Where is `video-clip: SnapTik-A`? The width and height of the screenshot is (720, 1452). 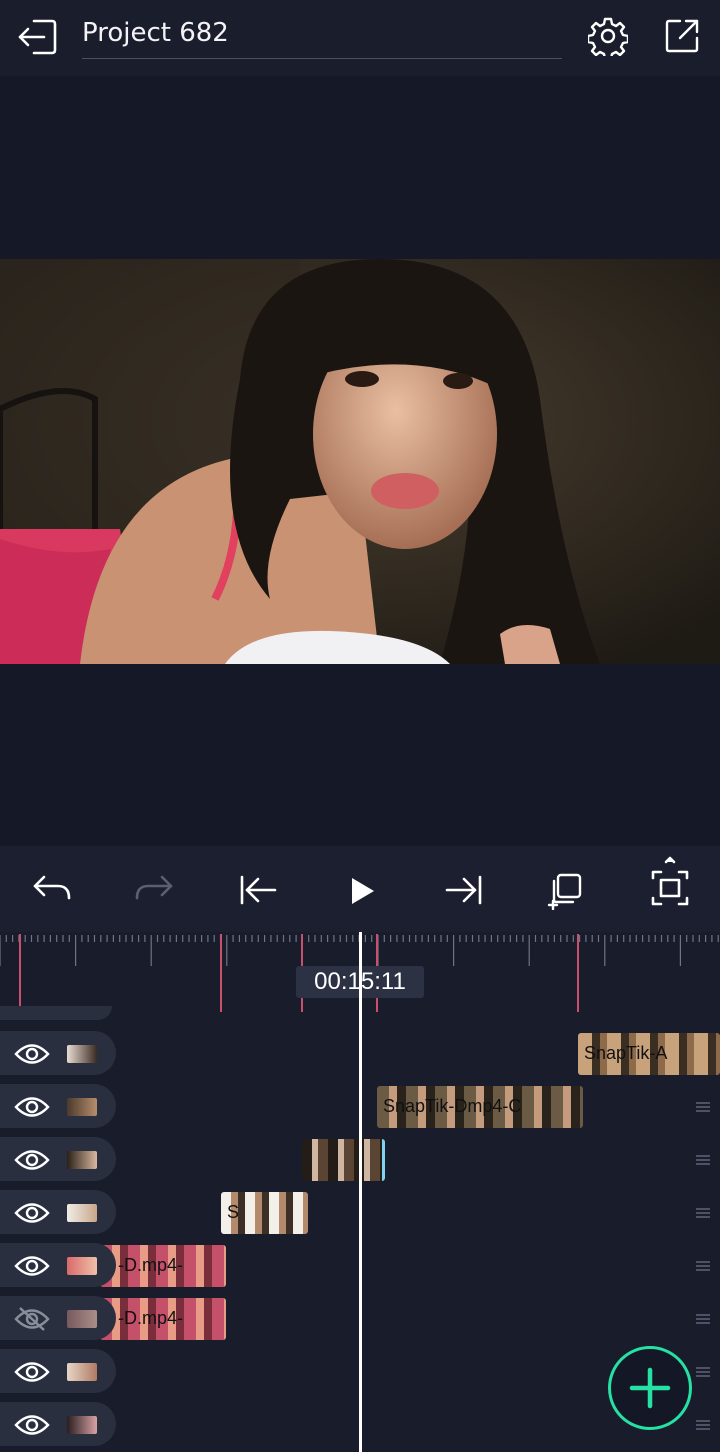 video-clip: SnapTik-A is located at coordinates (649, 1054).